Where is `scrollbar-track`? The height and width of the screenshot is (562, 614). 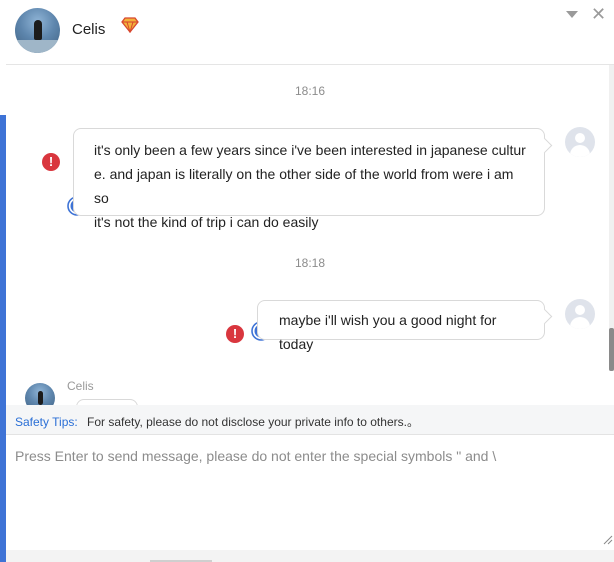
scrollbar-track is located at coordinates (611, 218).